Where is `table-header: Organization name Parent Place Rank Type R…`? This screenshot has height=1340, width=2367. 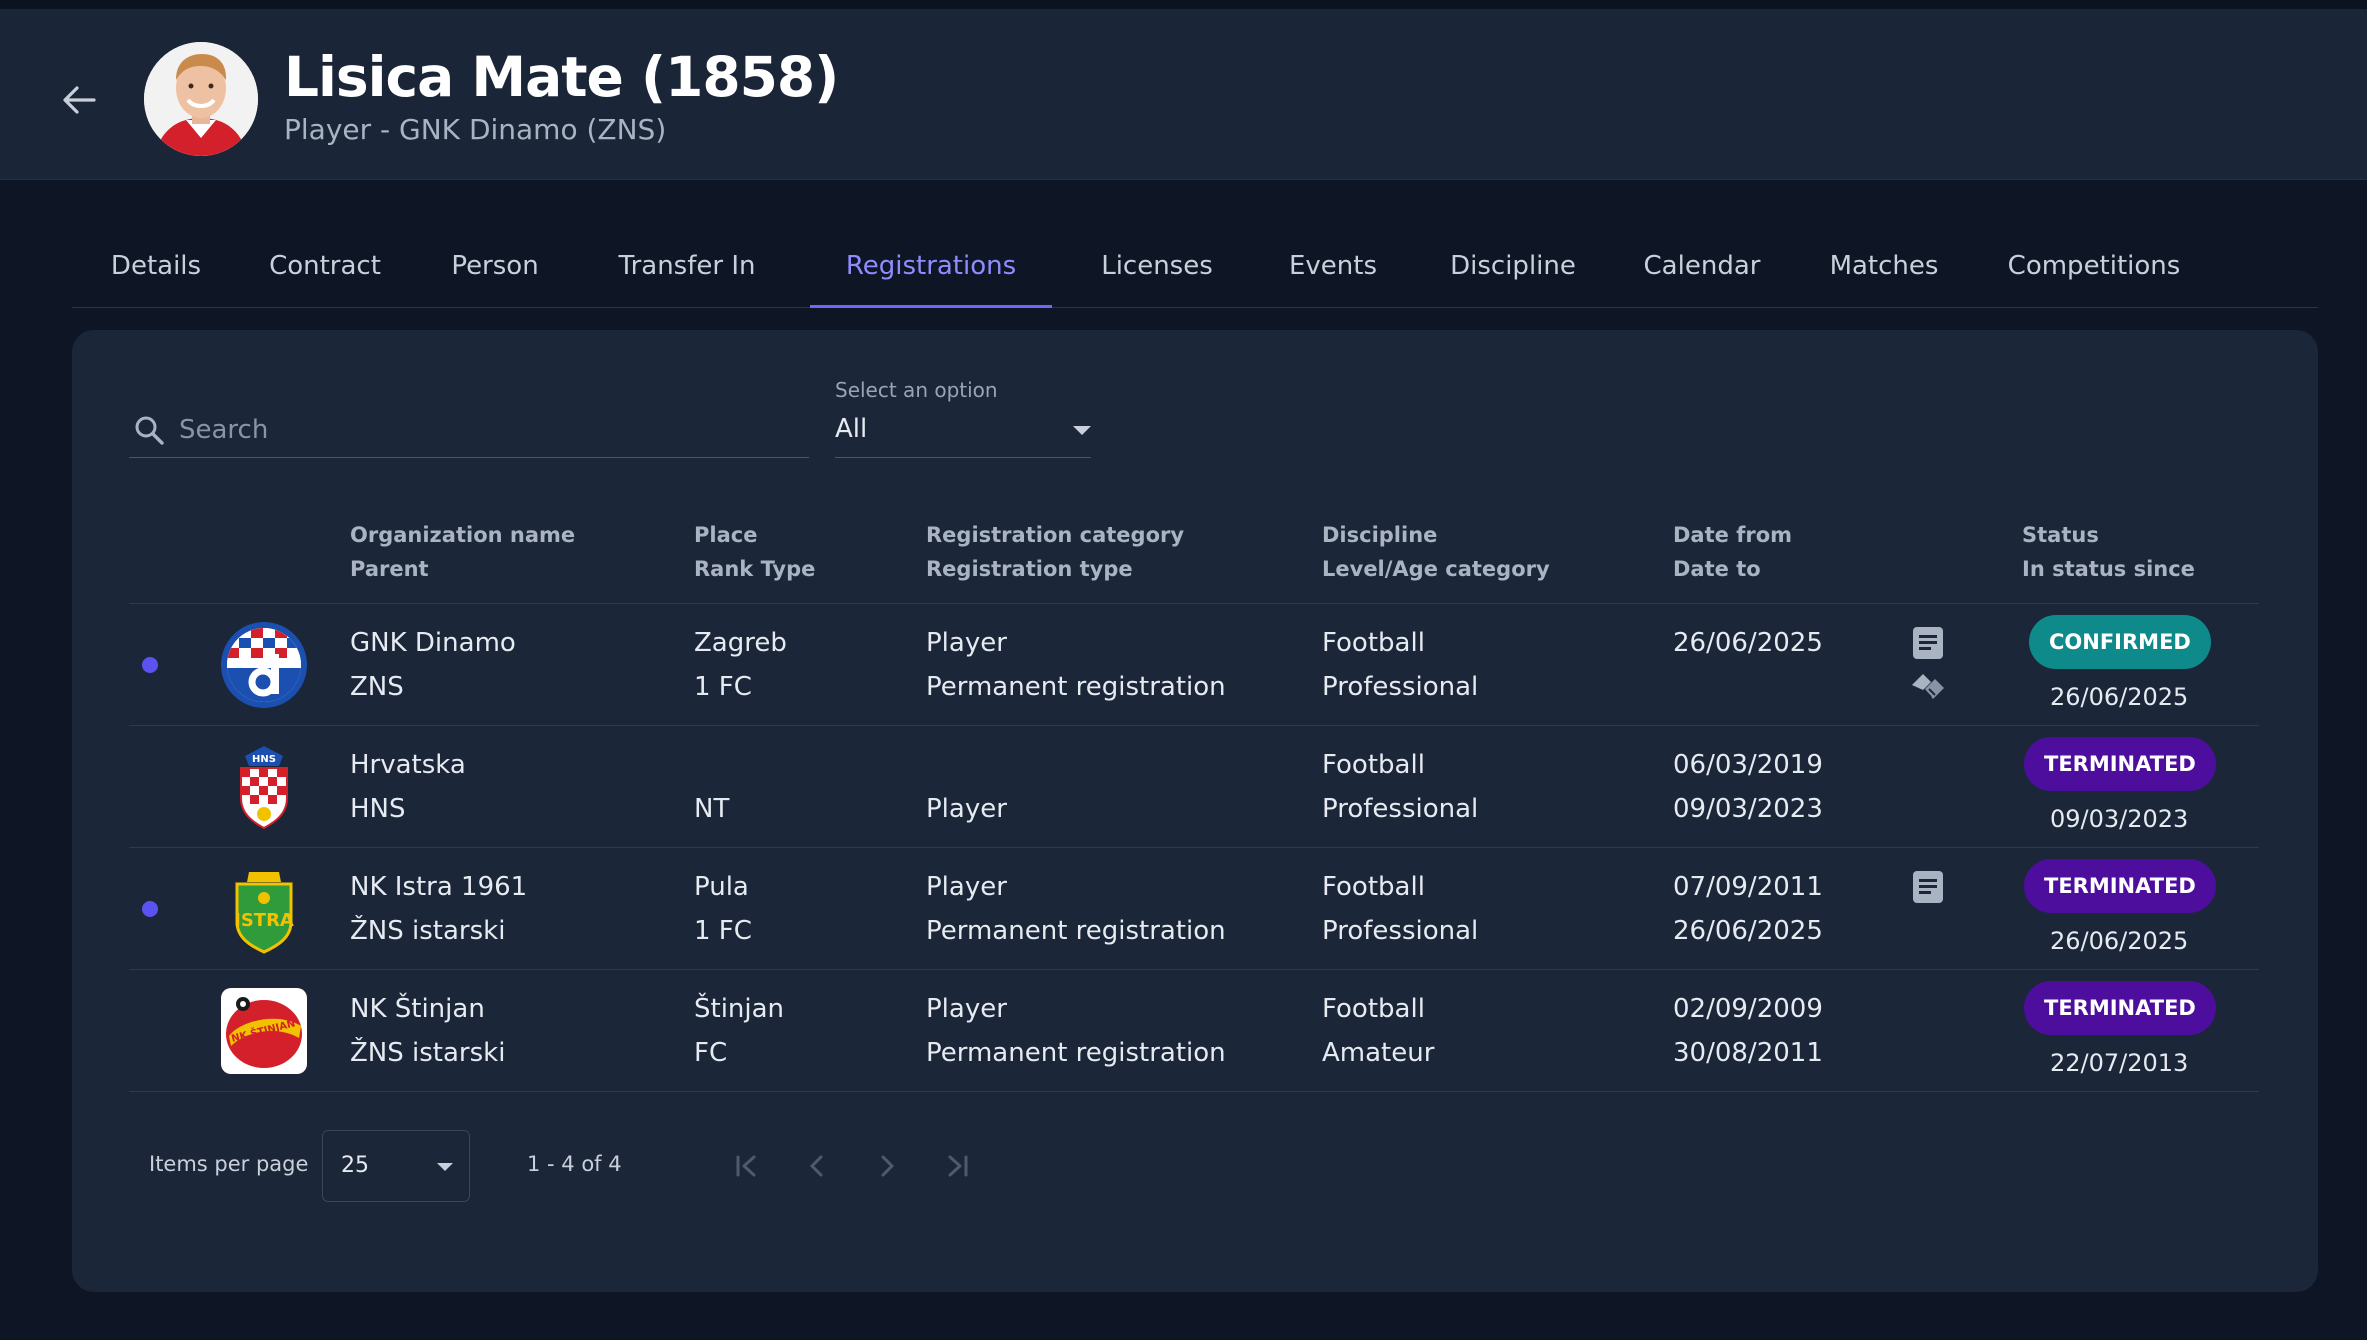
table-header: Organization name Parent Place Rank Type R… is located at coordinates (1194, 552).